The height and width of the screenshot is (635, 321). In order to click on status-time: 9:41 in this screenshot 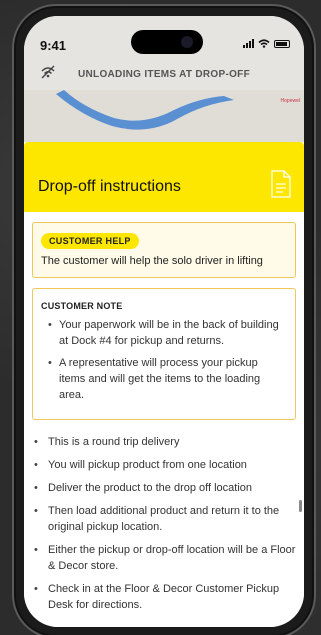, I will do `click(53, 45)`.